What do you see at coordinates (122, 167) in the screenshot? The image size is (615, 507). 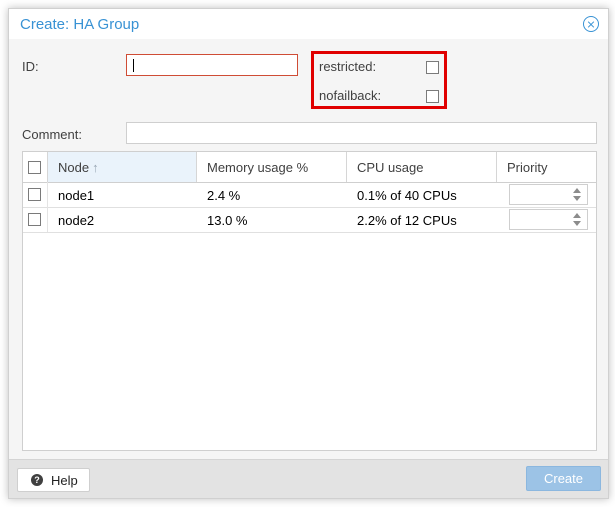 I see `column-header-node: Node ↑` at bounding box center [122, 167].